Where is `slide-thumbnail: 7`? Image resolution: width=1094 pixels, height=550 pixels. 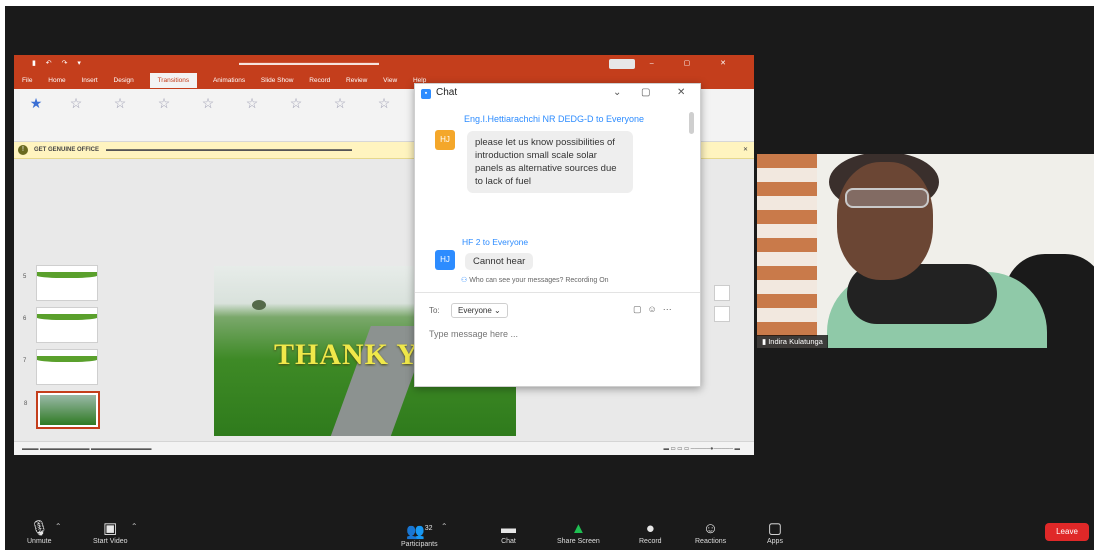
slide-thumbnail: 7 is located at coordinates (60, 367).